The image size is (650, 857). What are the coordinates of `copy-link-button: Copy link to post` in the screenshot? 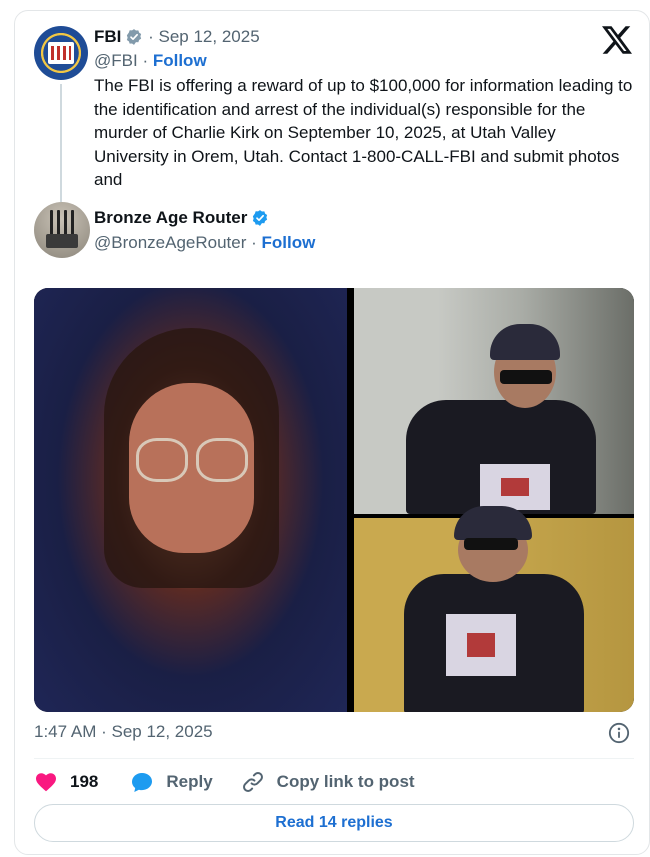 It's located at (328, 782).